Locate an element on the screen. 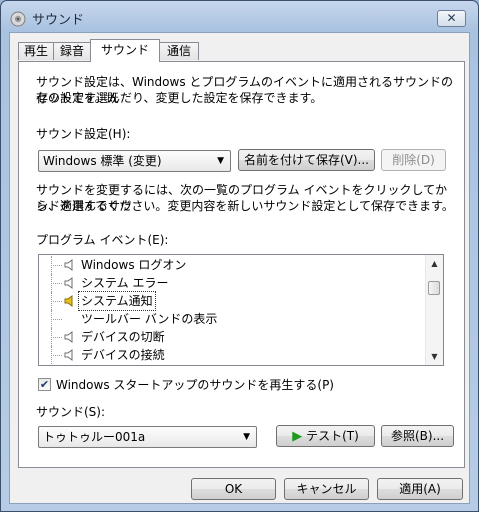  delete-button: 削除(D) is located at coordinates (413, 160).